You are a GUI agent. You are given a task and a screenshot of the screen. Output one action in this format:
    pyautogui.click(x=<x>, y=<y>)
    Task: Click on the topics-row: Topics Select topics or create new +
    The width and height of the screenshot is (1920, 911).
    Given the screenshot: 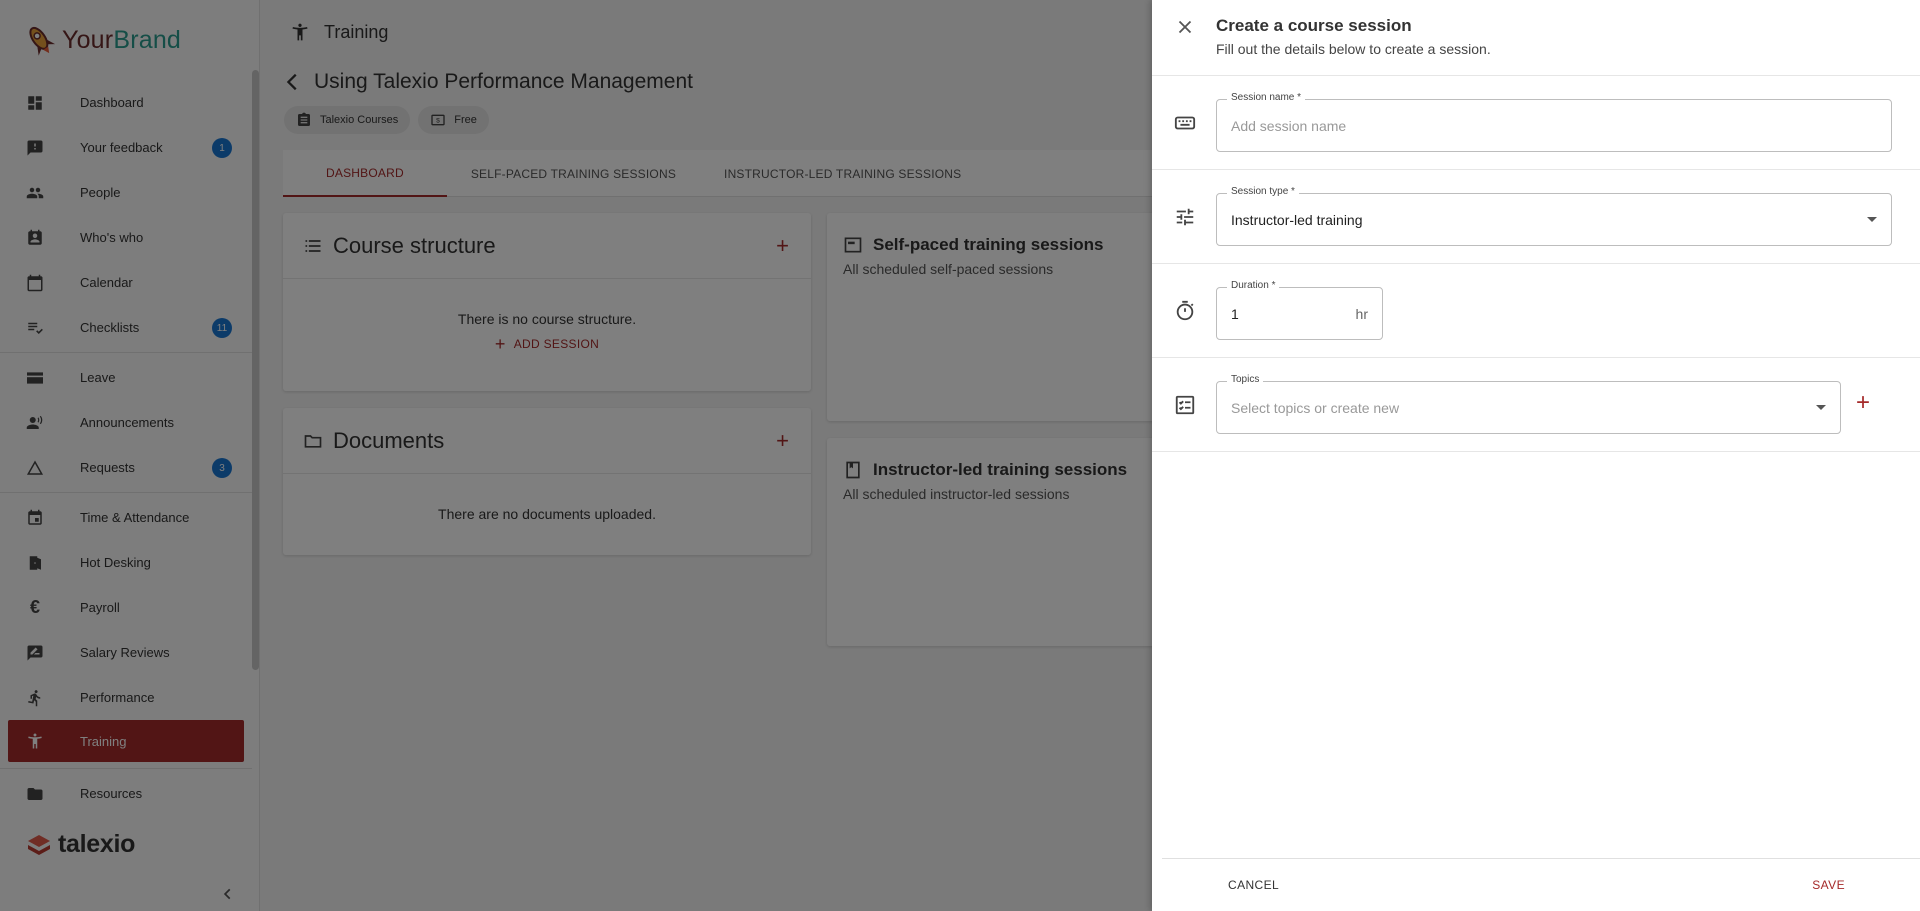 What is the action you would take?
    pyautogui.click(x=1536, y=405)
    